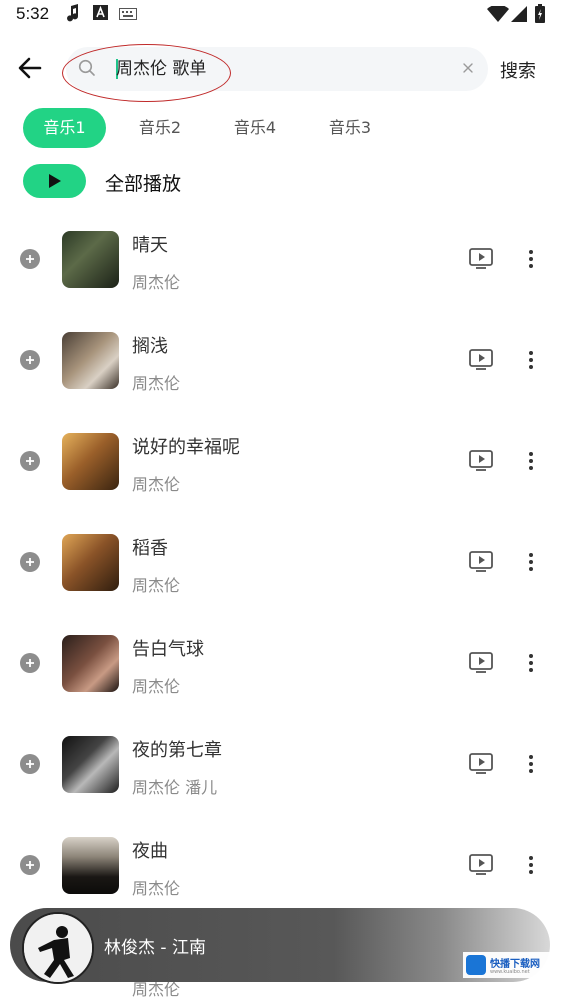  What do you see at coordinates (280, 662) in the screenshot?
I see `song-row: 告白气球 周杰伦` at bounding box center [280, 662].